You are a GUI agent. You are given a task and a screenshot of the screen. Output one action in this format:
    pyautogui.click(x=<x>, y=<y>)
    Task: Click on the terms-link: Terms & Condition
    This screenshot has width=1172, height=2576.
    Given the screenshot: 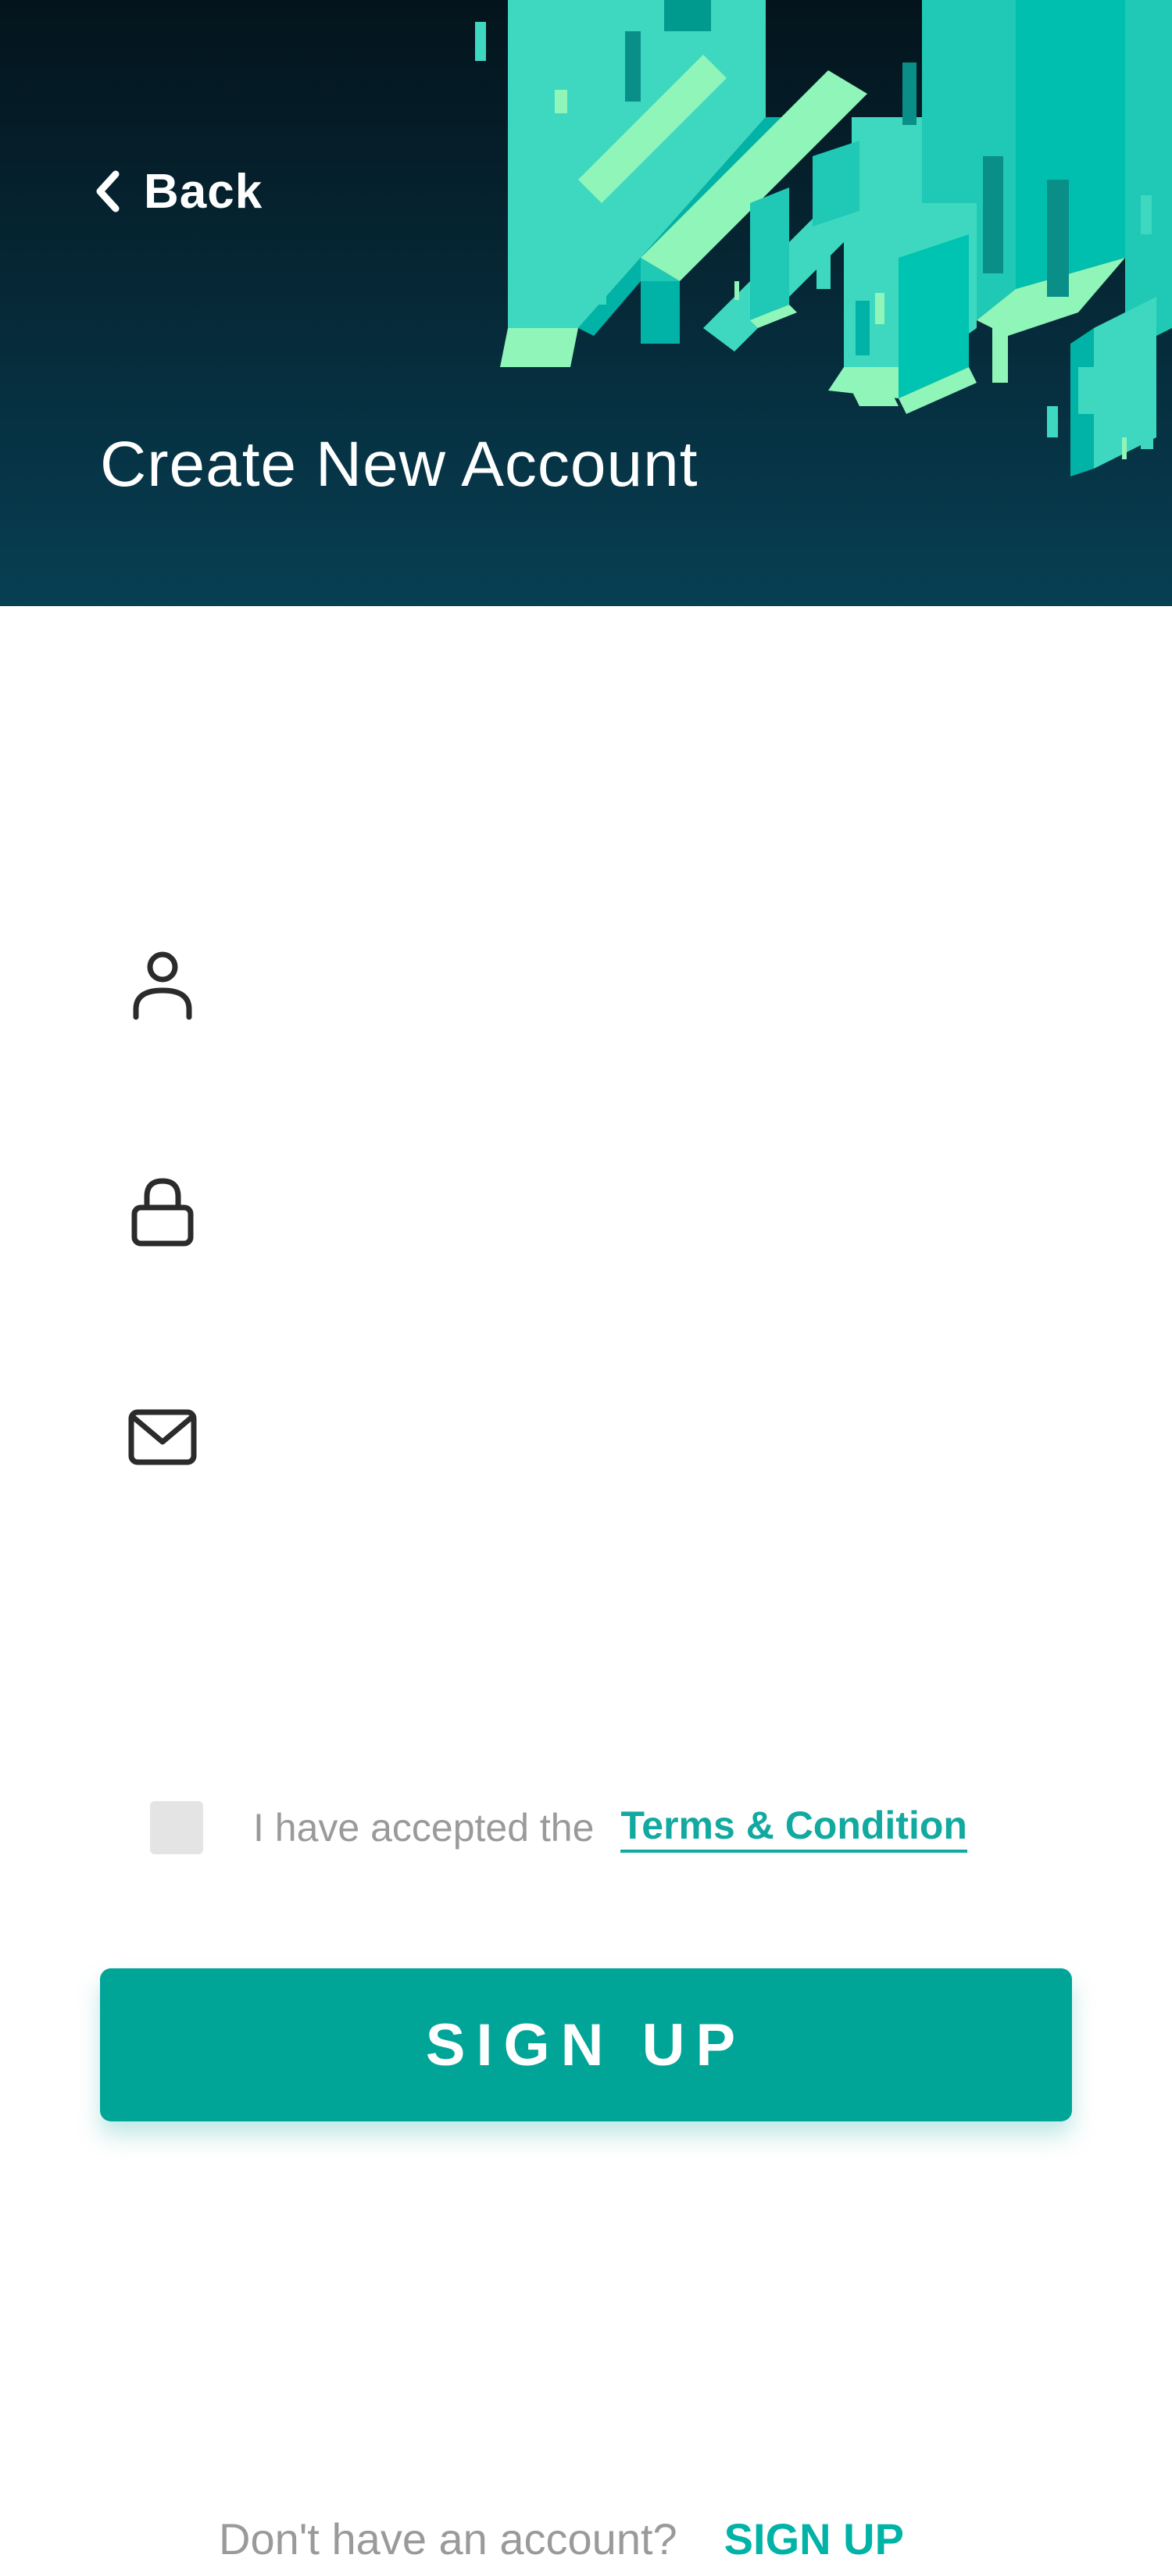 What is the action you would take?
    pyautogui.click(x=793, y=1828)
    